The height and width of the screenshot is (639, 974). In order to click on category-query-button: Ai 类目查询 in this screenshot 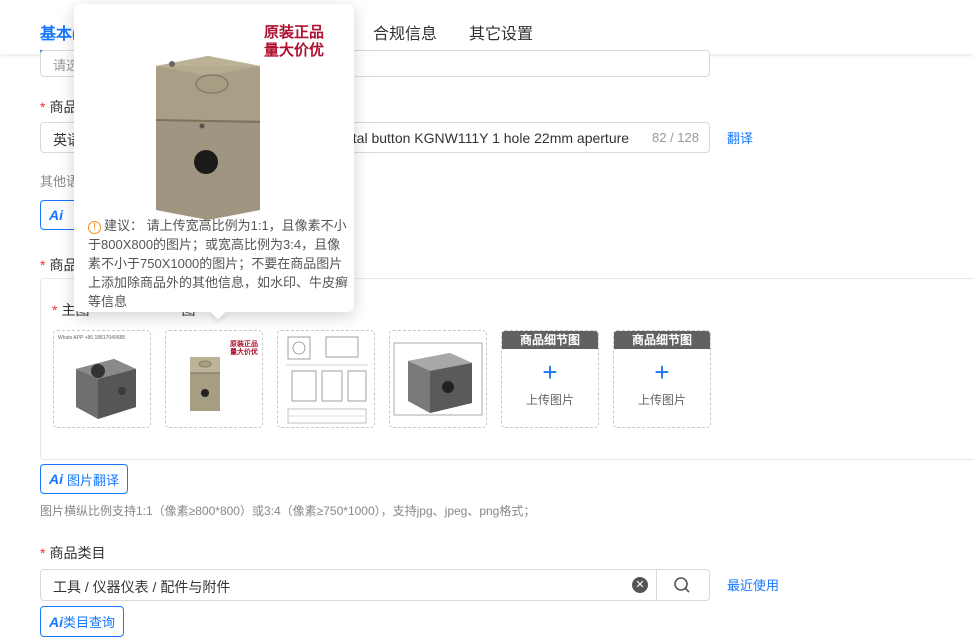, I will do `click(82, 621)`.